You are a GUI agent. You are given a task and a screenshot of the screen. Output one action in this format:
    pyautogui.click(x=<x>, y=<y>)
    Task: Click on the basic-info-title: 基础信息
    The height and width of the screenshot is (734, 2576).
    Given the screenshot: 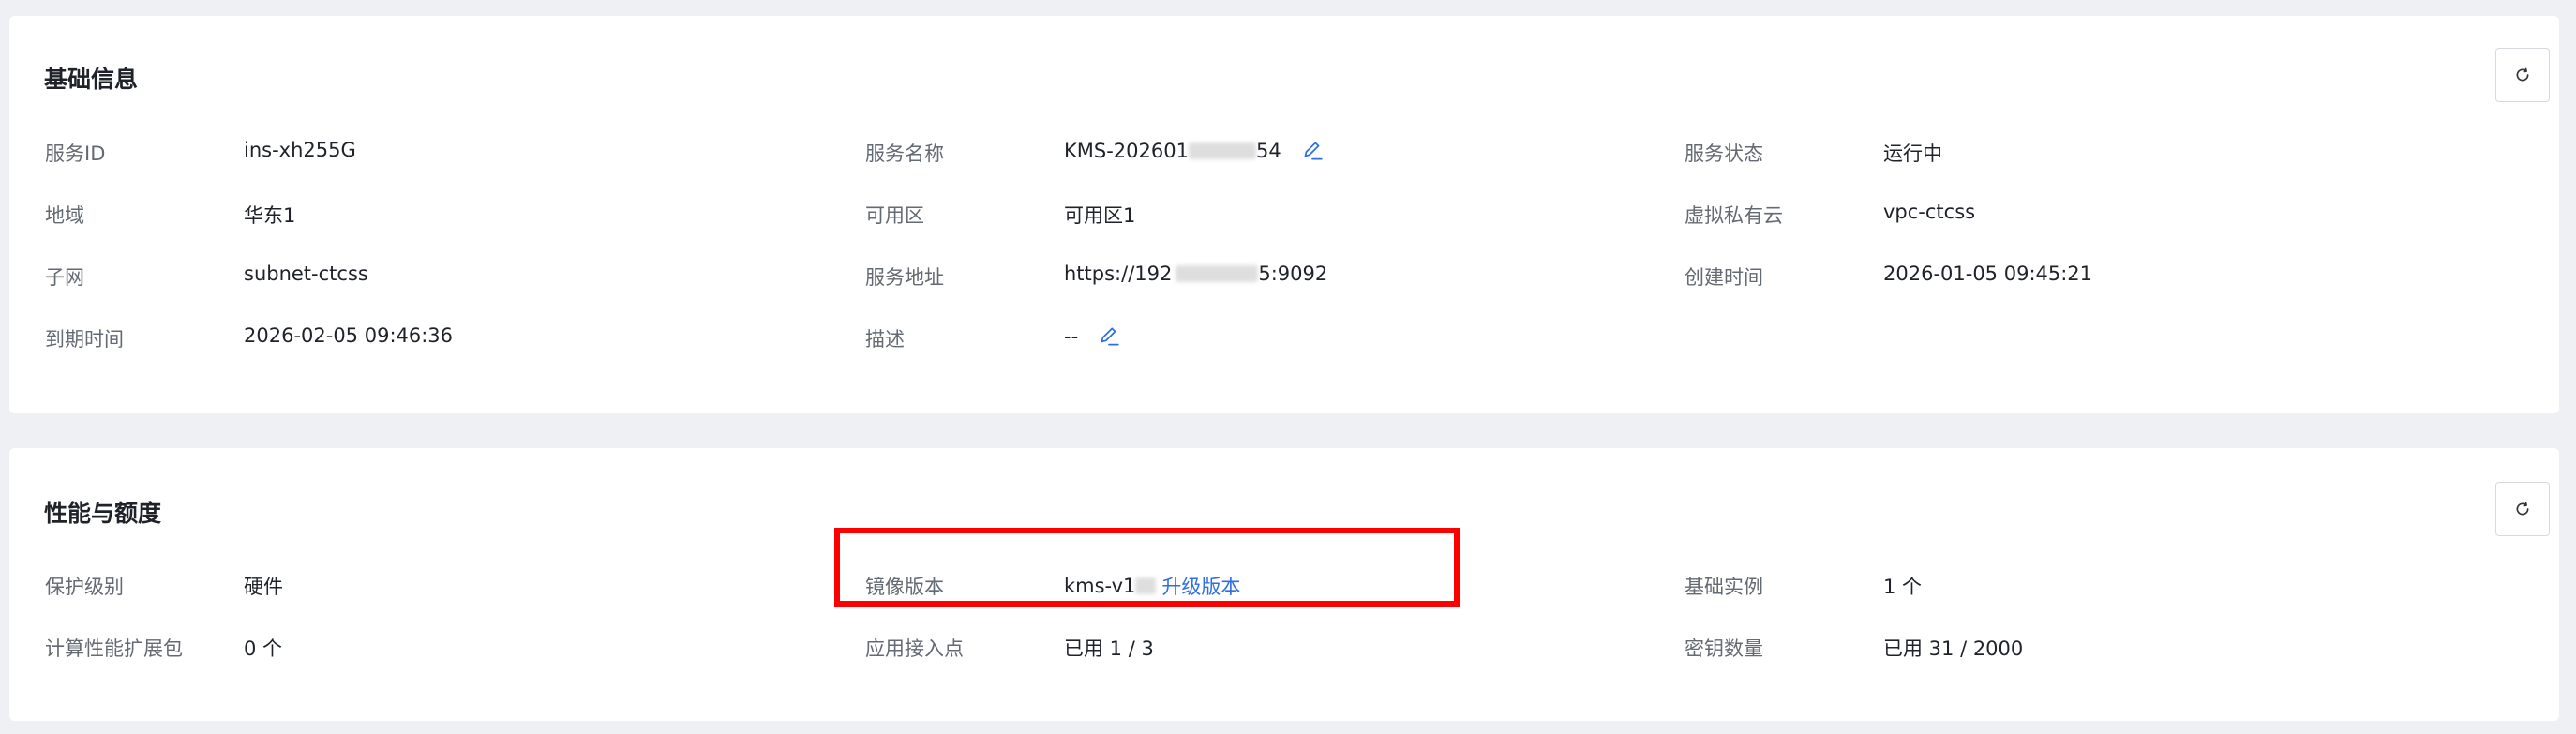 What is the action you would take?
    pyautogui.click(x=91, y=79)
    